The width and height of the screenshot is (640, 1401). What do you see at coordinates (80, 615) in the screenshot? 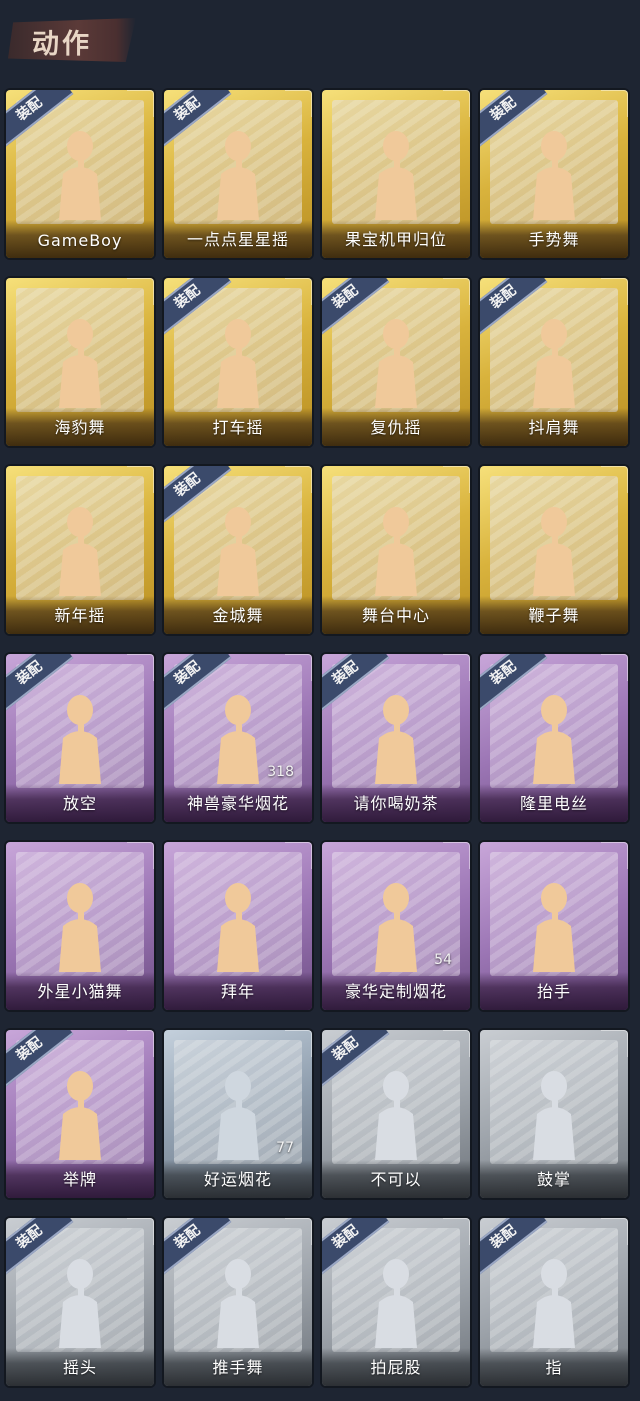
I see `action-label: 新年摇` at bounding box center [80, 615].